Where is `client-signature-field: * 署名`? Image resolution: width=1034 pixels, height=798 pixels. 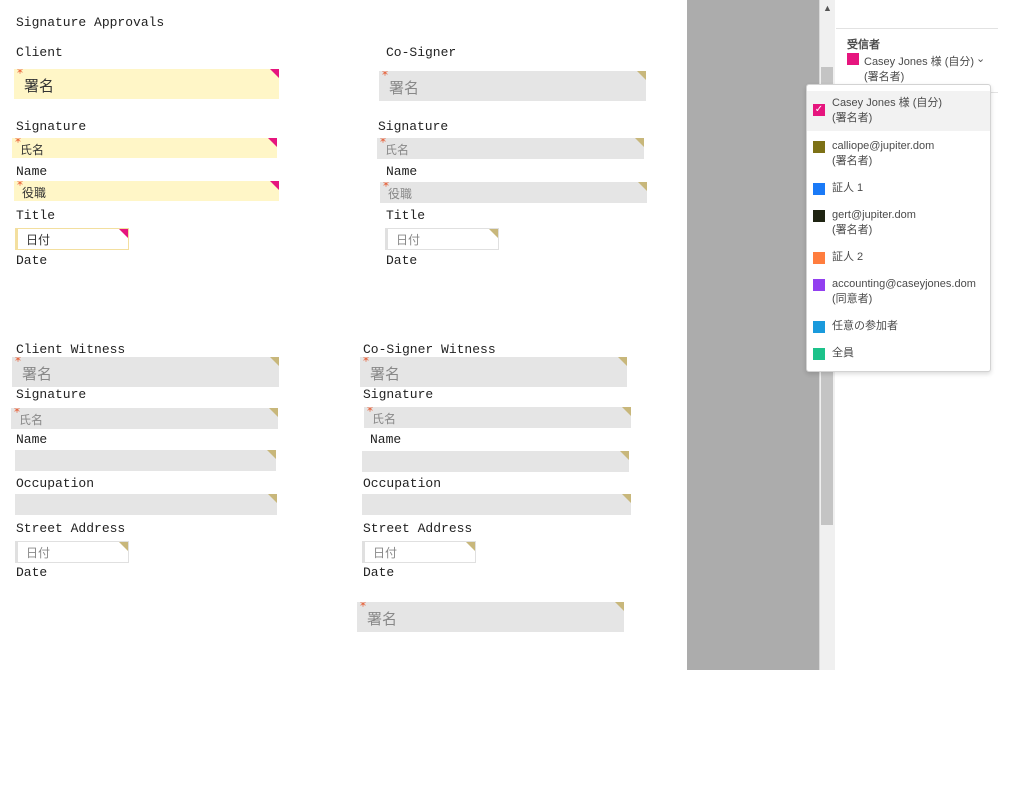 client-signature-field: * 署名 is located at coordinates (146, 84).